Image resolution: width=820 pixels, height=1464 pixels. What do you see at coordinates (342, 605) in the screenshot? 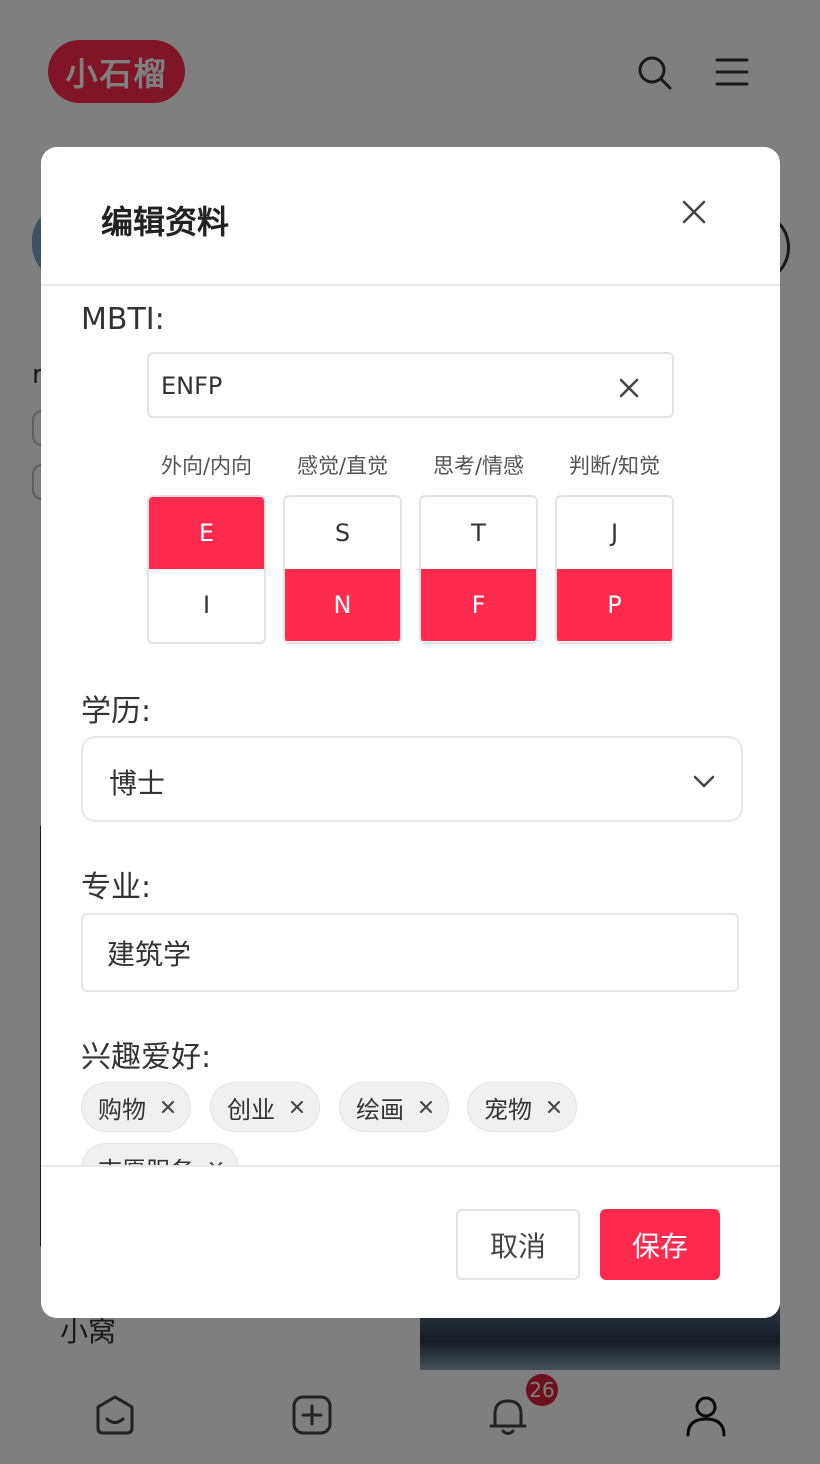
I see `mbti-option-n: N` at bounding box center [342, 605].